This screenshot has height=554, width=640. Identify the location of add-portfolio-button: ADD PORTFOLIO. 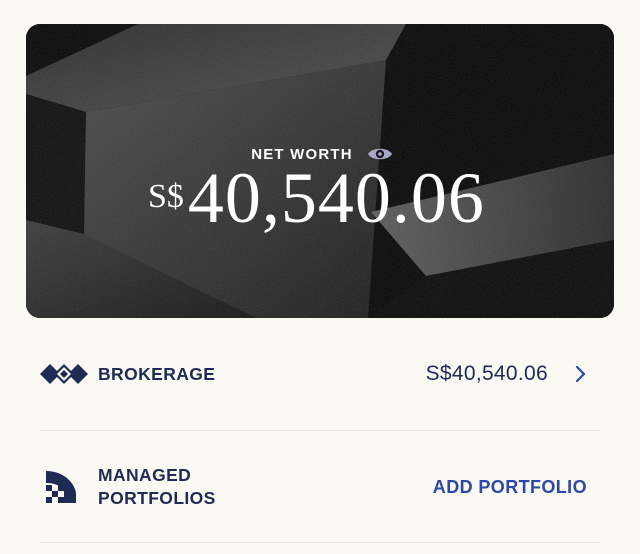
(510, 487).